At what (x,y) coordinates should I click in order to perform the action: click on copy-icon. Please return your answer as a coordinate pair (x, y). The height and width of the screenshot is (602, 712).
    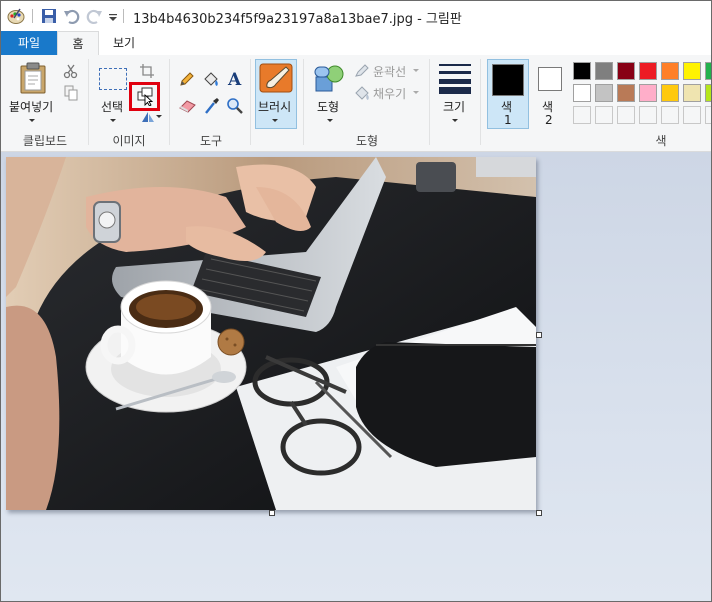
    Looking at the image, I should click on (71, 93).